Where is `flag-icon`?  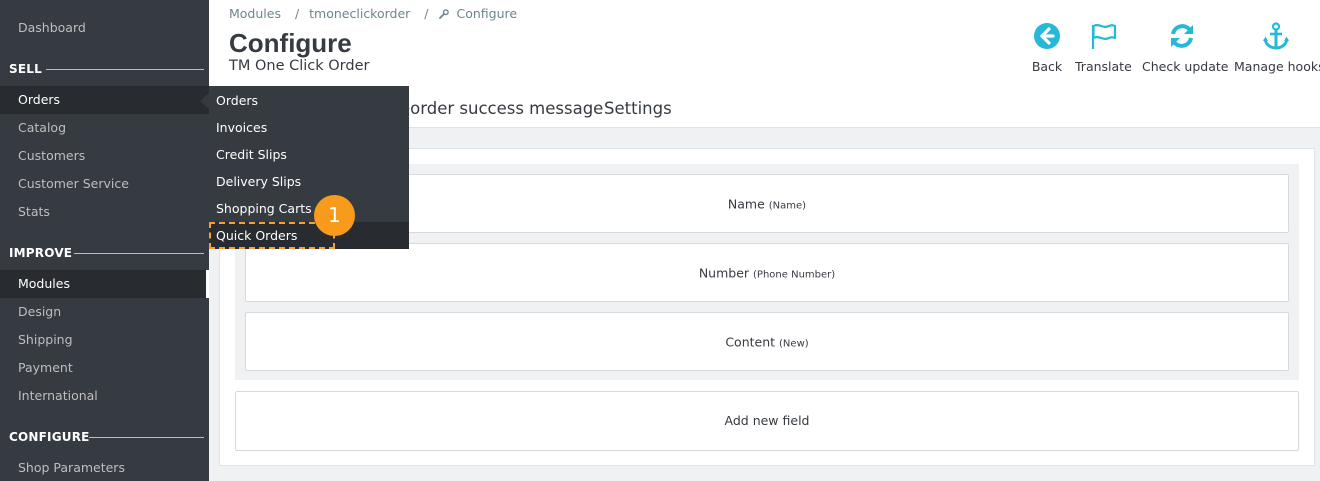 flag-icon is located at coordinates (1103, 36).